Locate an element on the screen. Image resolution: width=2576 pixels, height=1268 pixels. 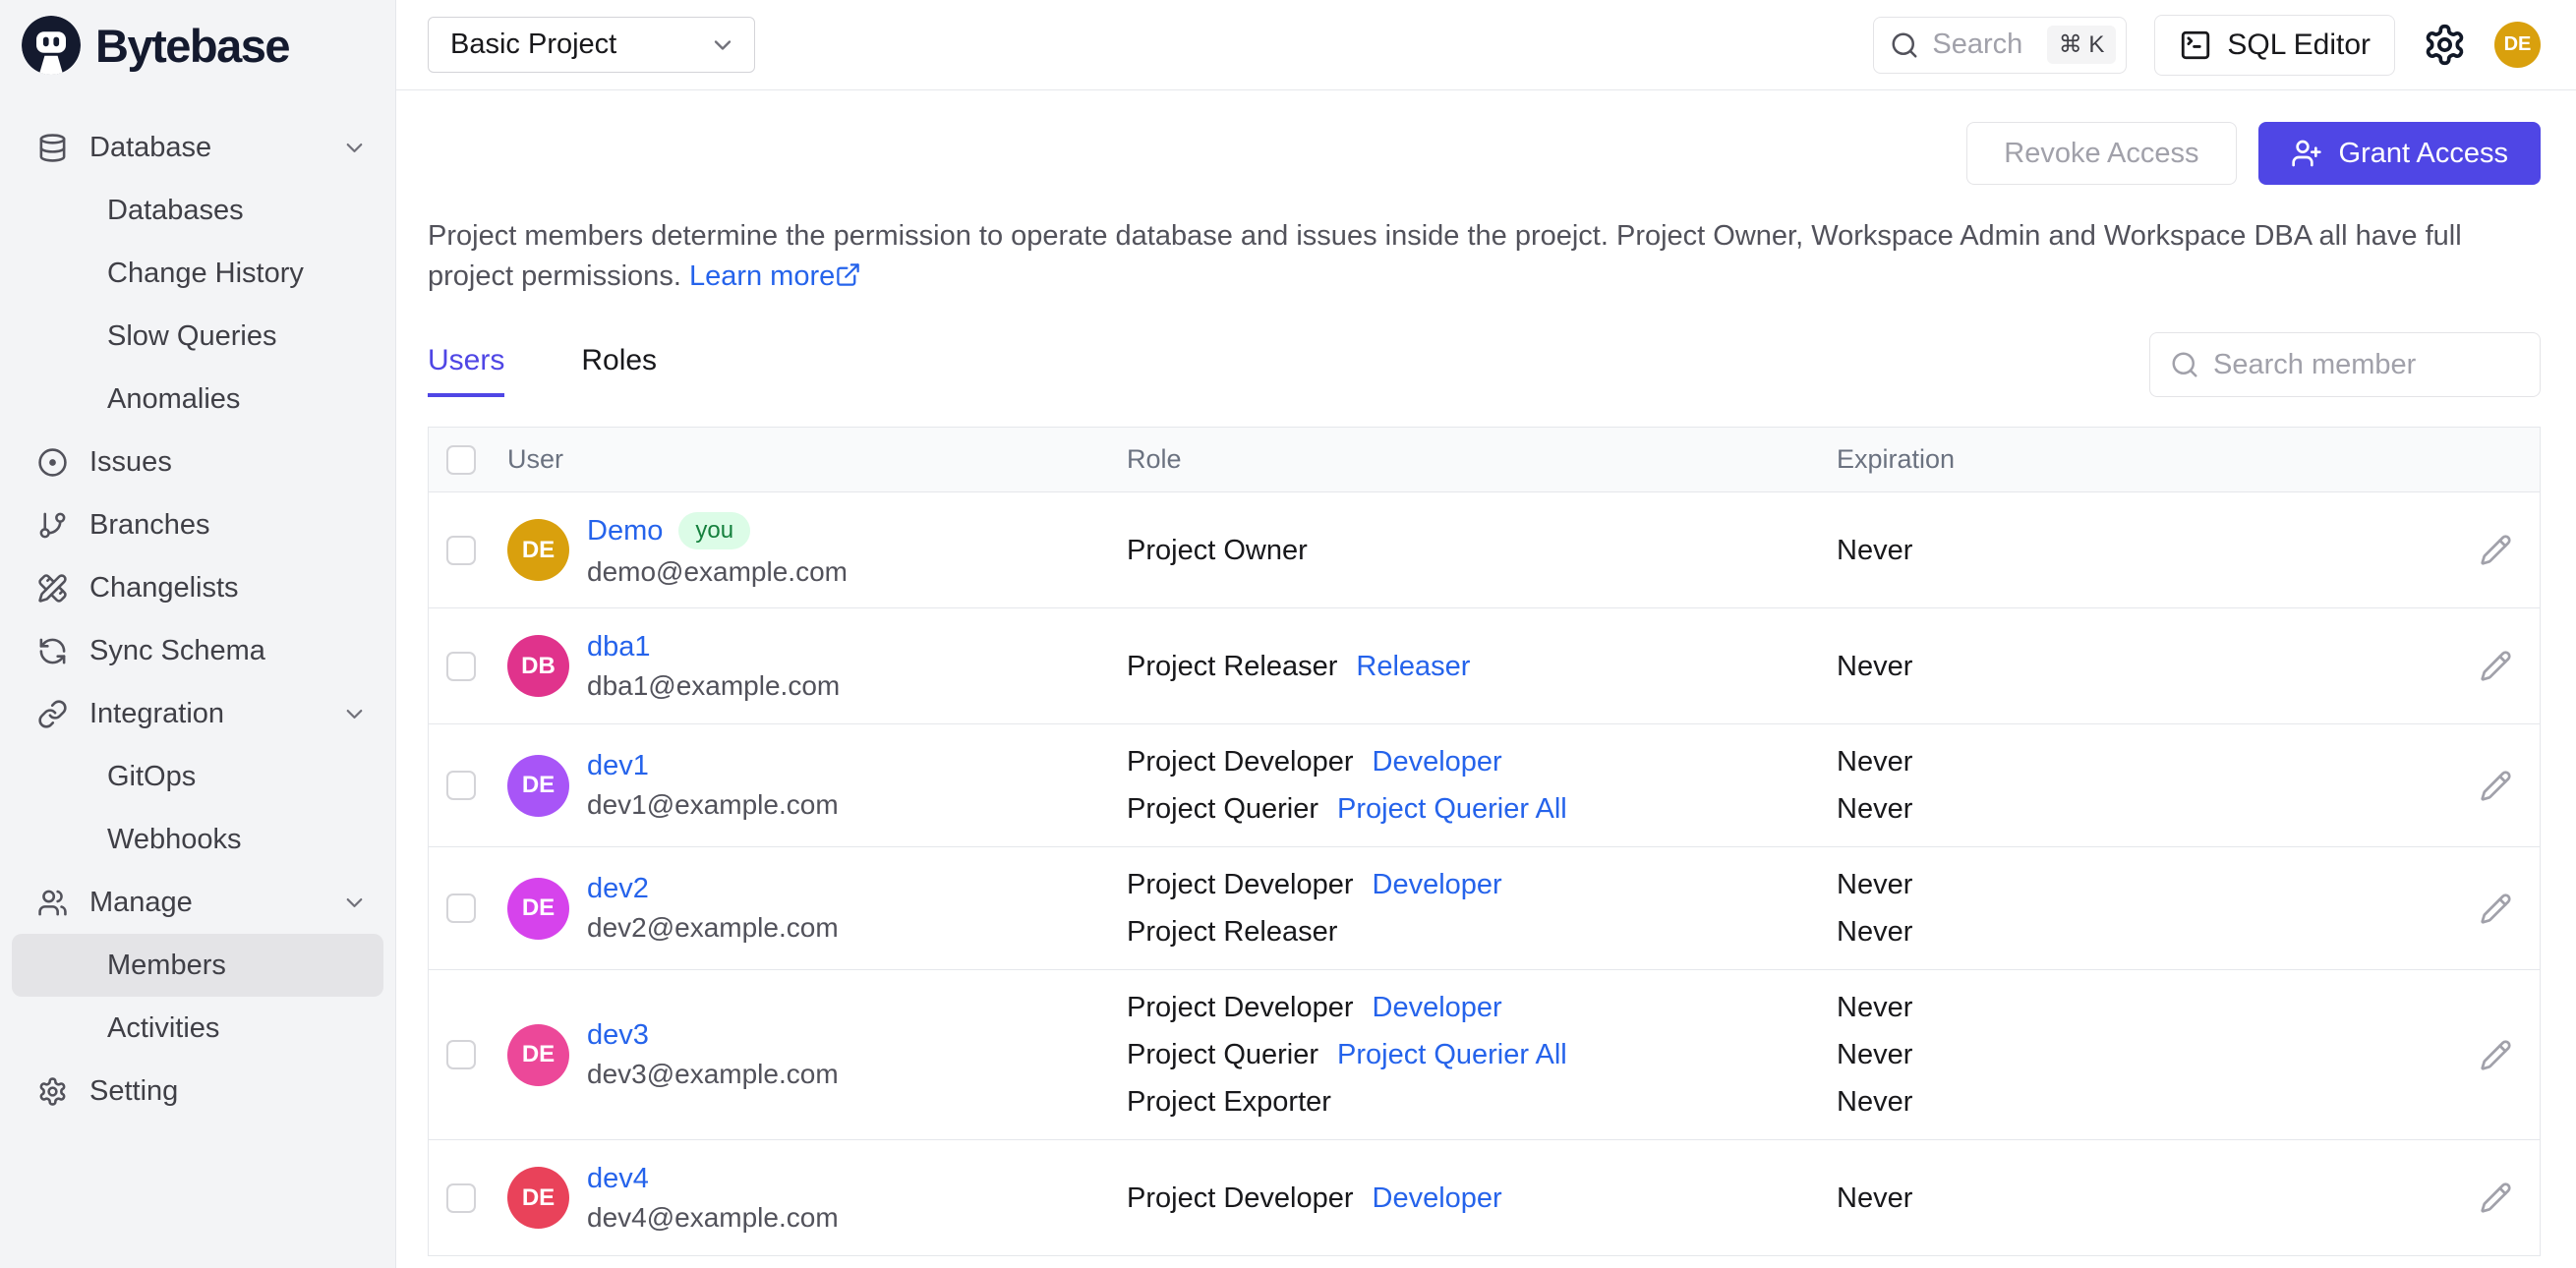
user-avatar: DE is located at coordinates (2517, 45).